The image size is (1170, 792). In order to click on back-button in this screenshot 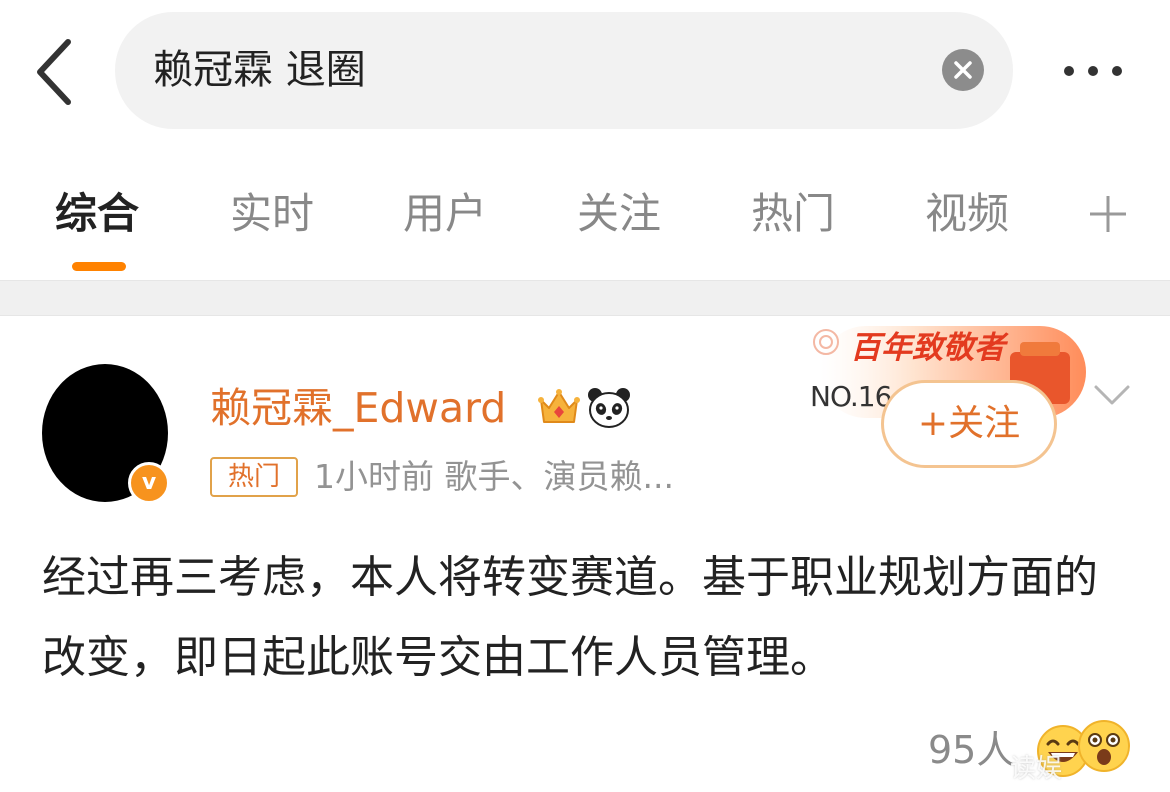, I will do `click(55, 72)`.